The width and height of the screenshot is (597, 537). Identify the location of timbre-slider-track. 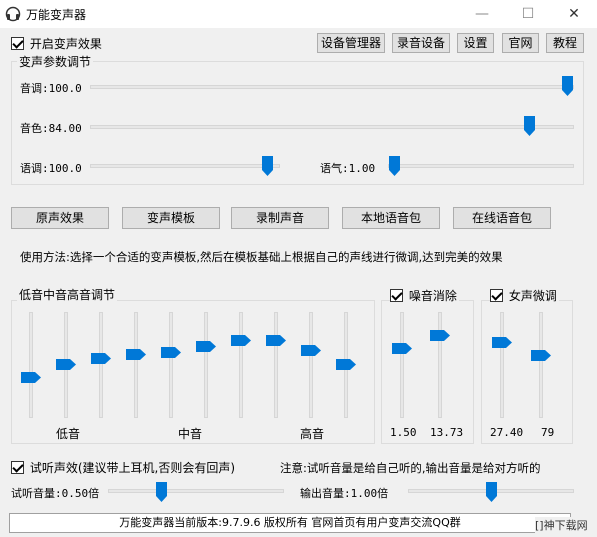
(332, 127).